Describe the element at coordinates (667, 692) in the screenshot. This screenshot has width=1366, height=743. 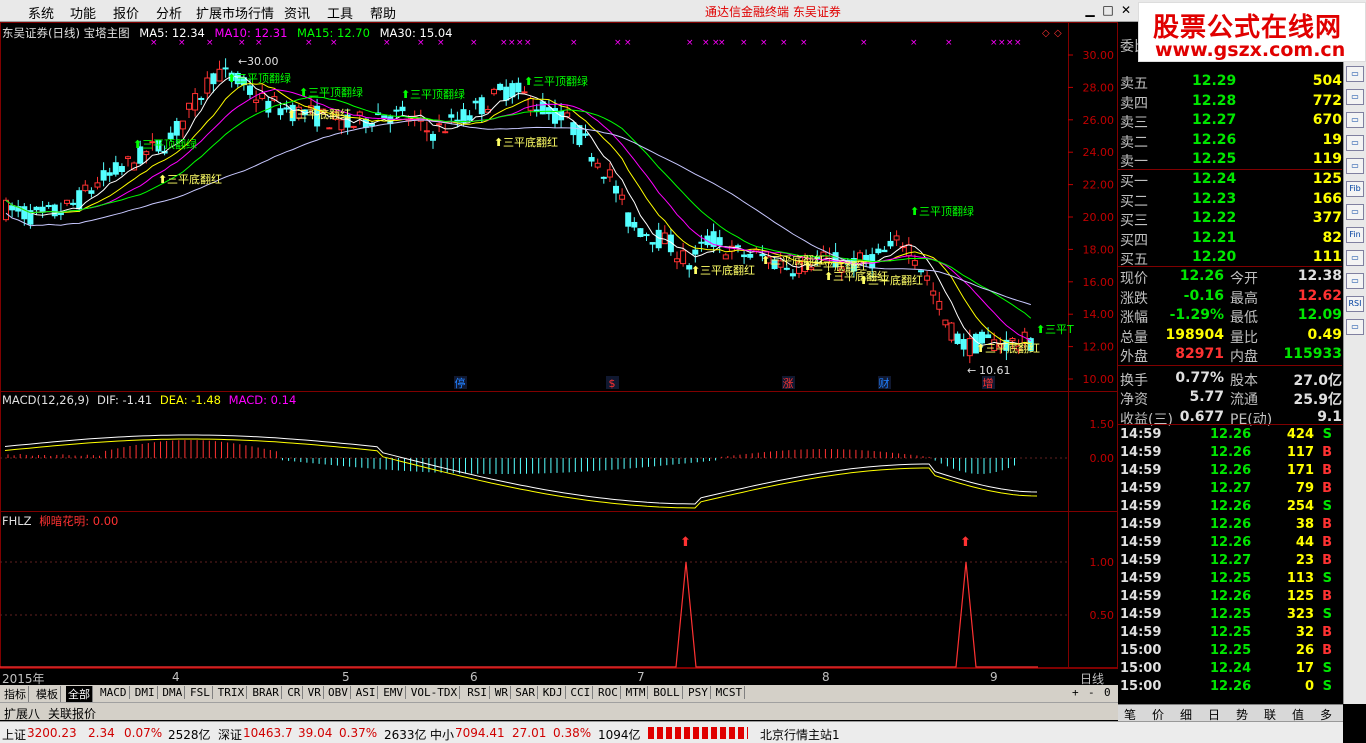
I see `indicator-tab-boll: BOLL` at that location.